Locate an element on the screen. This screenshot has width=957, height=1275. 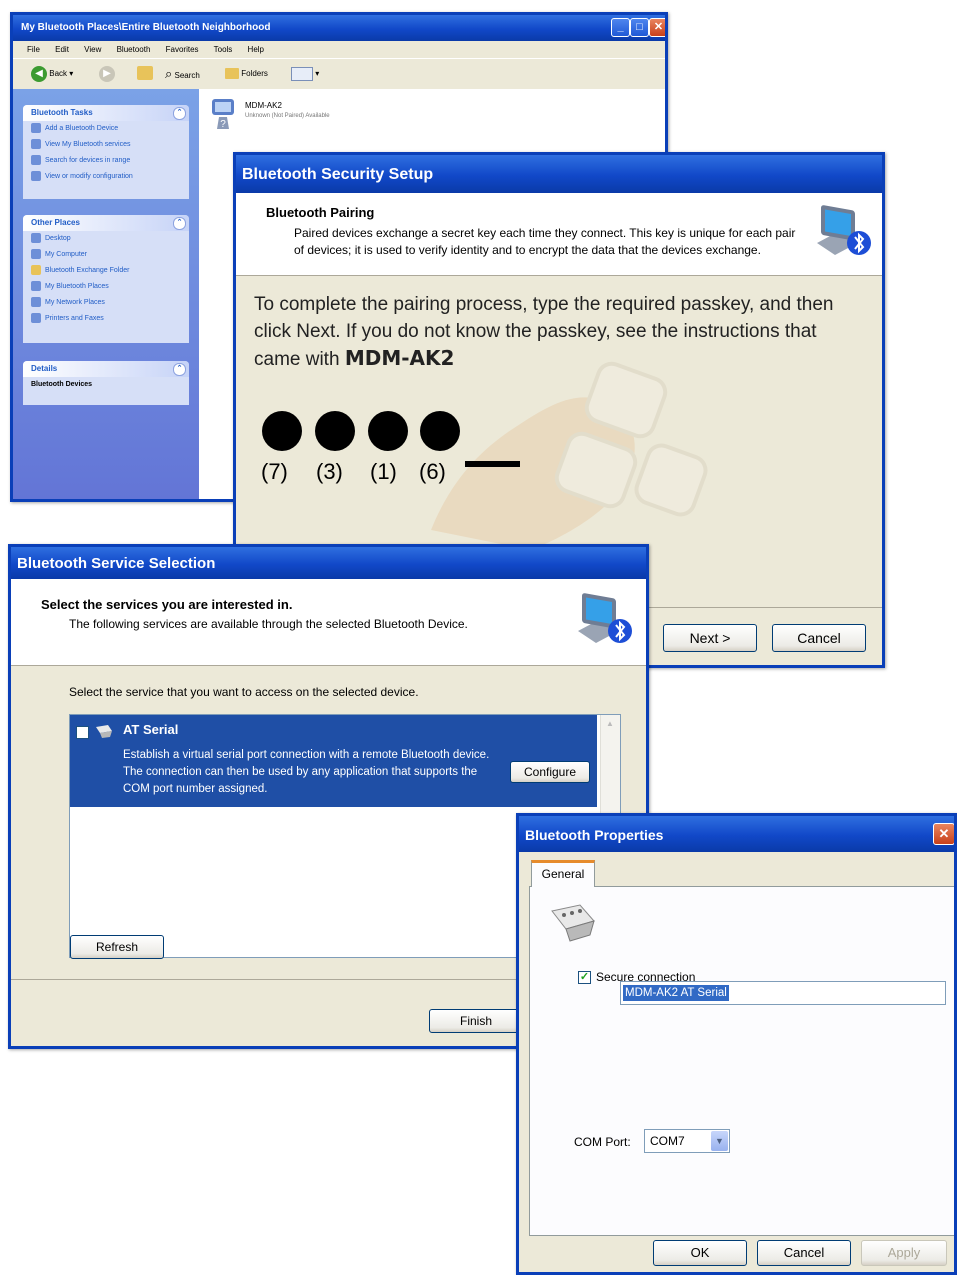
passkey-digit-4: (6) is located at coordinates (432, 471).